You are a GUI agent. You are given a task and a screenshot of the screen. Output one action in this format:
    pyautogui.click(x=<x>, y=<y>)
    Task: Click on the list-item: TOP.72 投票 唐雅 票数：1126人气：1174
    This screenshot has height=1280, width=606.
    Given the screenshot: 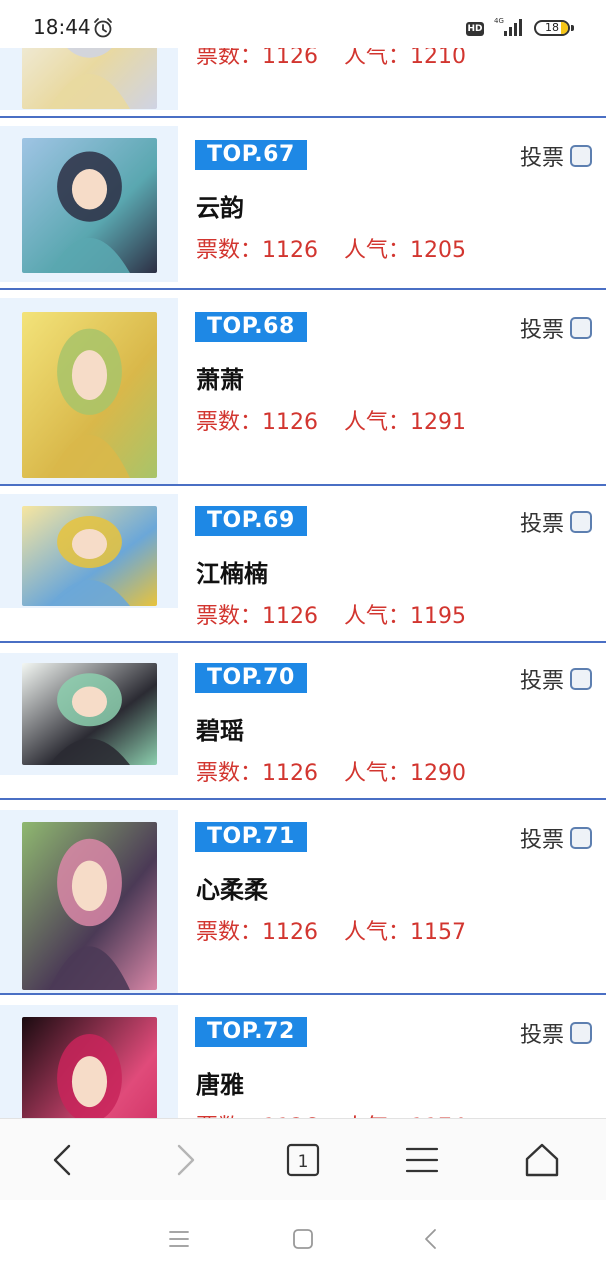 What is the action you would take?
    pyautogui.click(x=303, y=1055)
    